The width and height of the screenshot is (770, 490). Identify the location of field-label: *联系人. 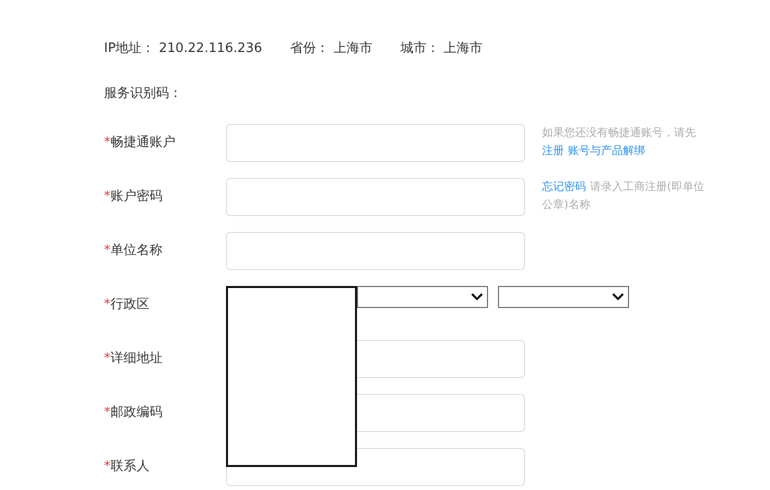
(127, 467).